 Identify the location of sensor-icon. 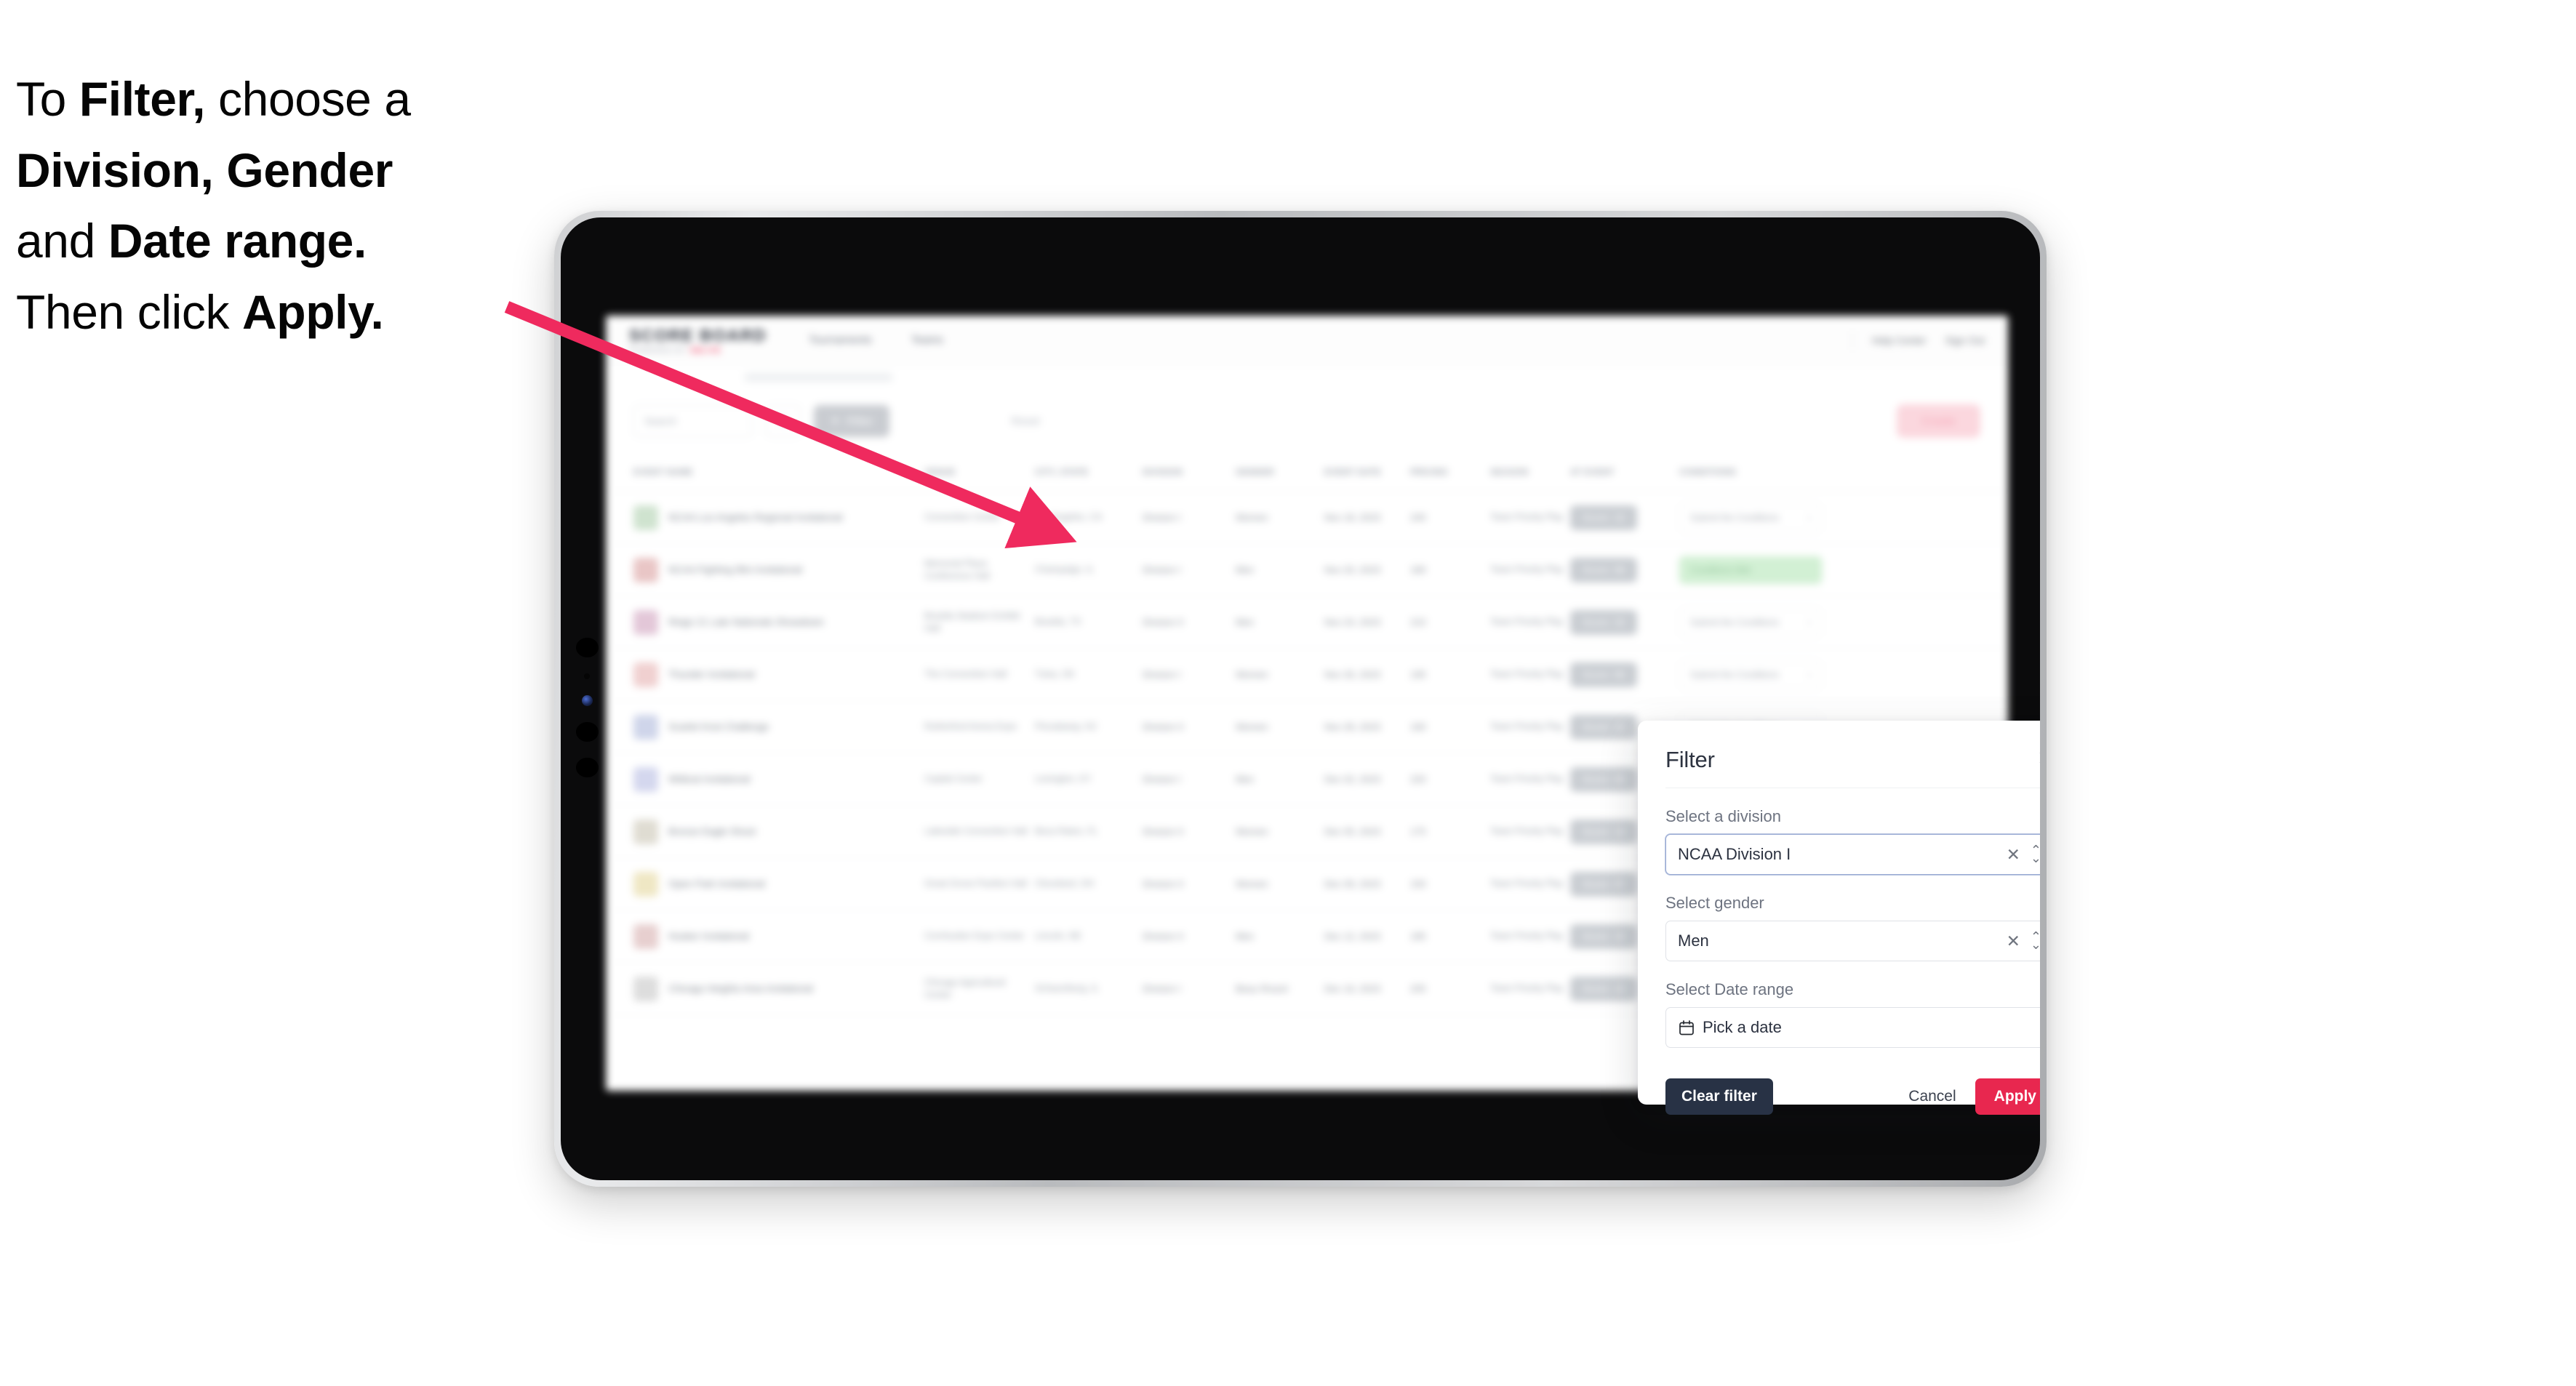
(587, 701).